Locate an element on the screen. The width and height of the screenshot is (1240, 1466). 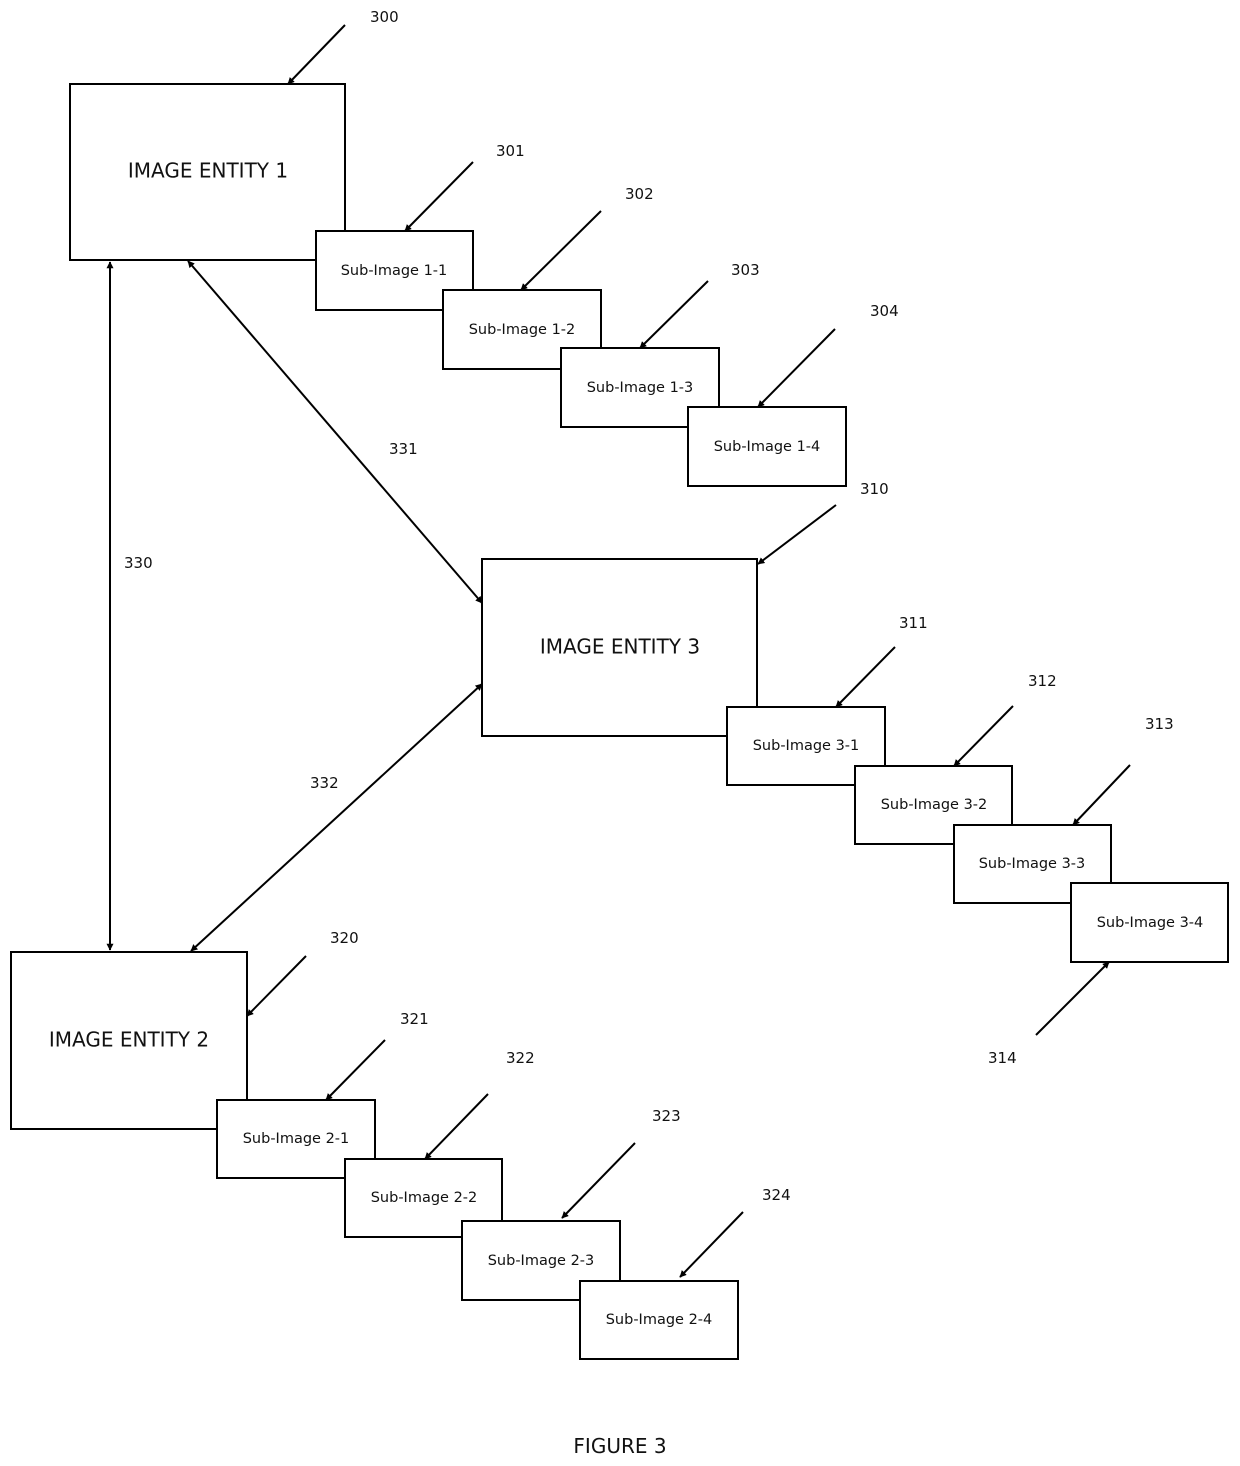
sub-image-1-1-label: Sub-Image 1-1 is located at coordinates (394, 271).